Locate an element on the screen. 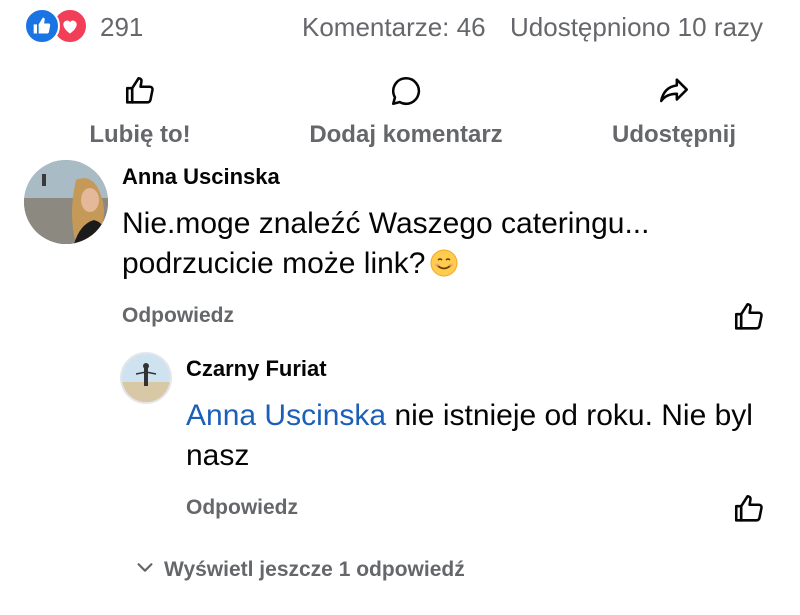 The width and height of the screenshot is (800, 615). shares-count: Udostępniono 10 razy is located at coordinates (636, 27).